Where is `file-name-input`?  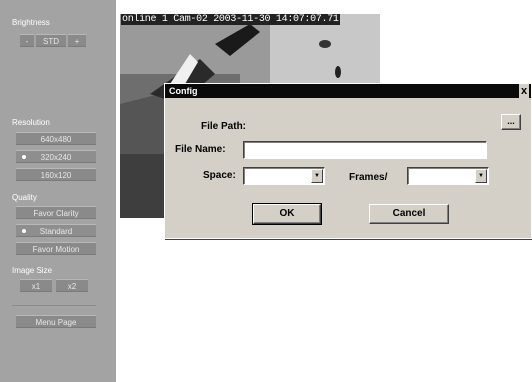 file-name-input is located at coordinates (365, 150).